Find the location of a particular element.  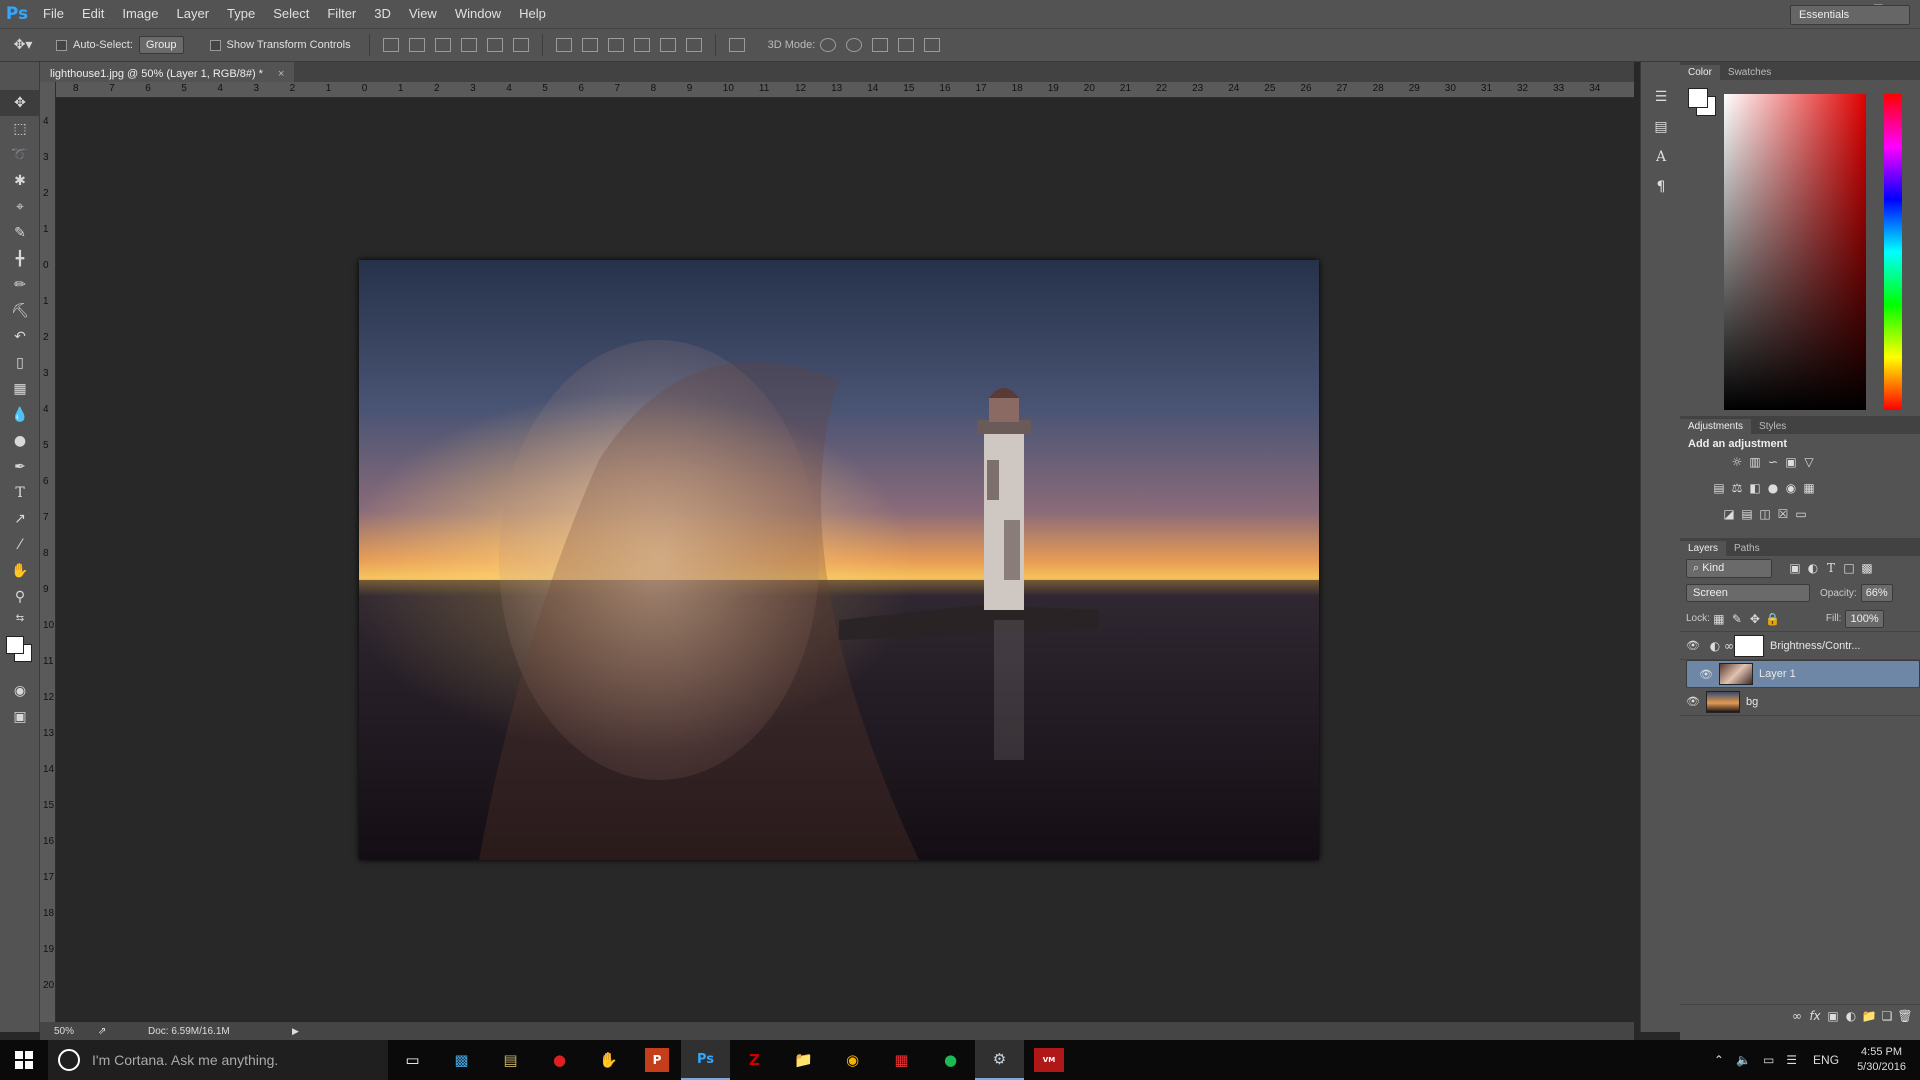

threshold-icon: ◫ is located at coordinates (1765, 514).